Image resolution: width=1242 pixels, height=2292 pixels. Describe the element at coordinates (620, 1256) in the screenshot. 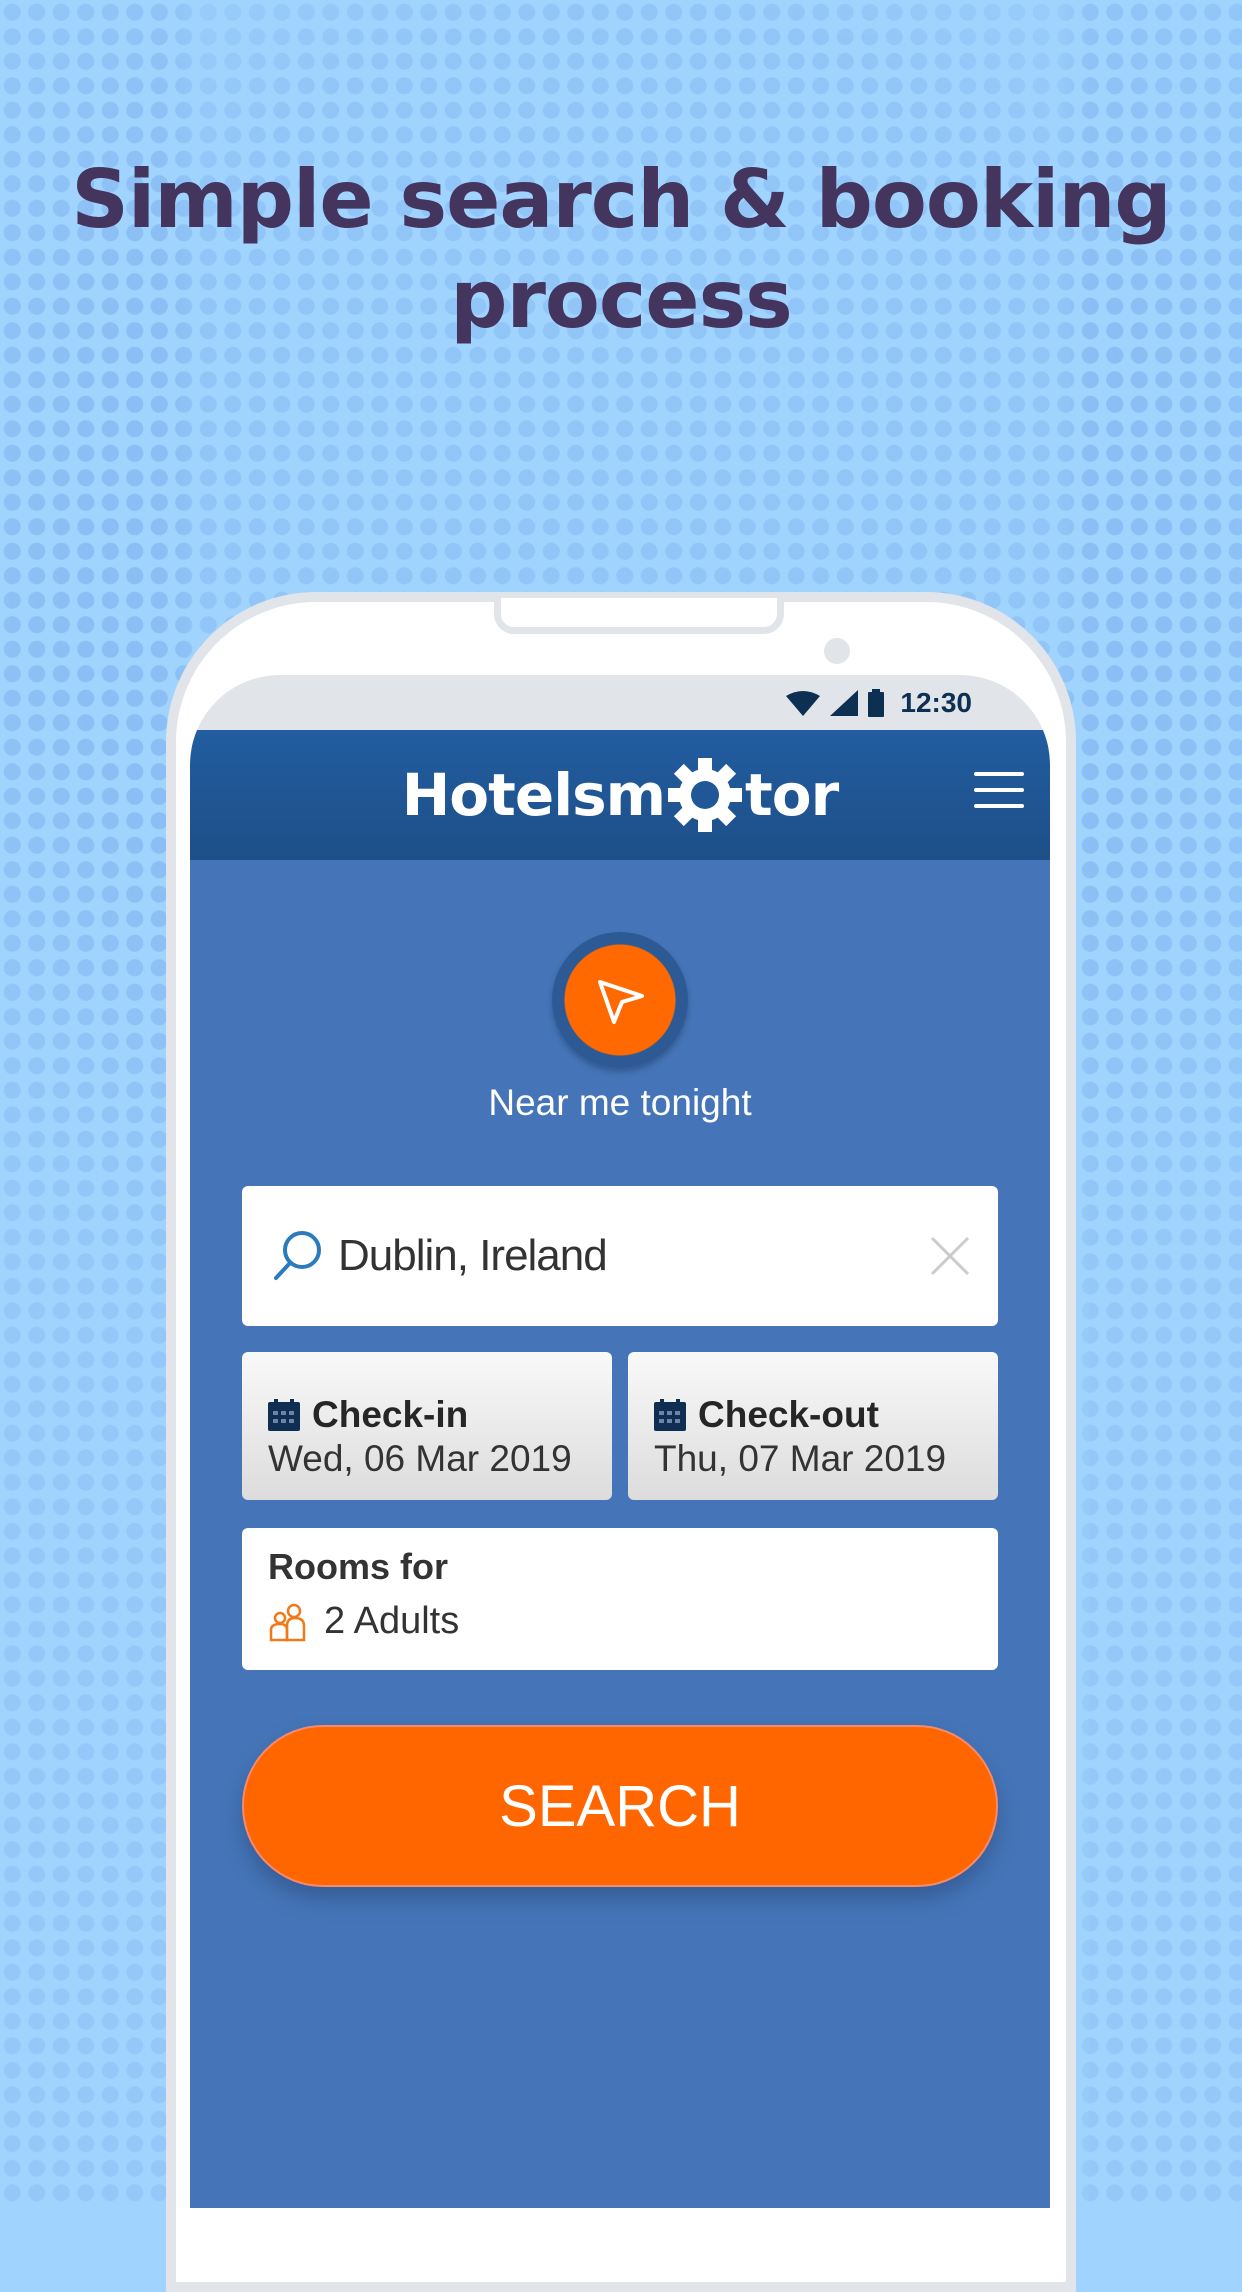

I see `destination-search-input: Dublin, Ireland` at that location.